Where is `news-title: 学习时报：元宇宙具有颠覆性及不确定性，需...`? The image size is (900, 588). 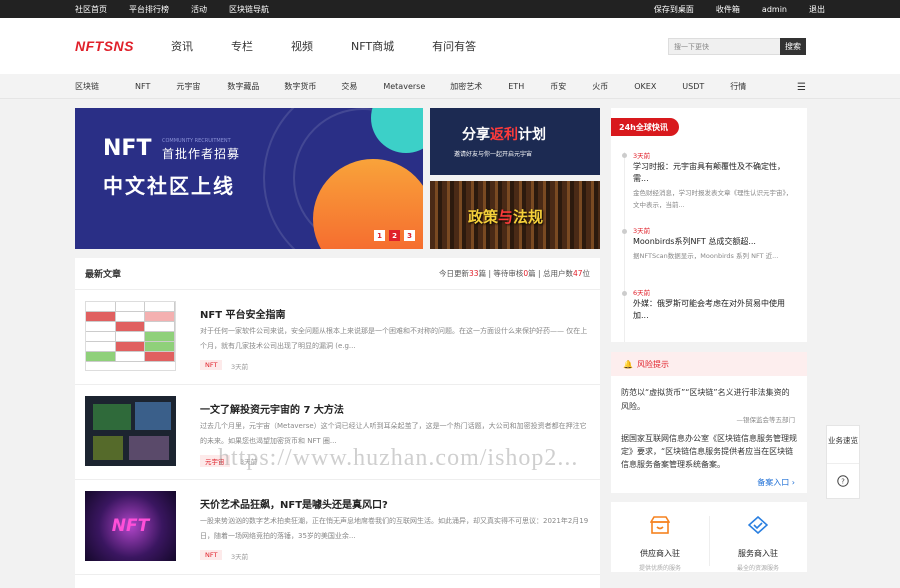
news-title: 学习时报：元宇宙具有颠覆性及不确定性，需... is located at coordinates (715, 173).